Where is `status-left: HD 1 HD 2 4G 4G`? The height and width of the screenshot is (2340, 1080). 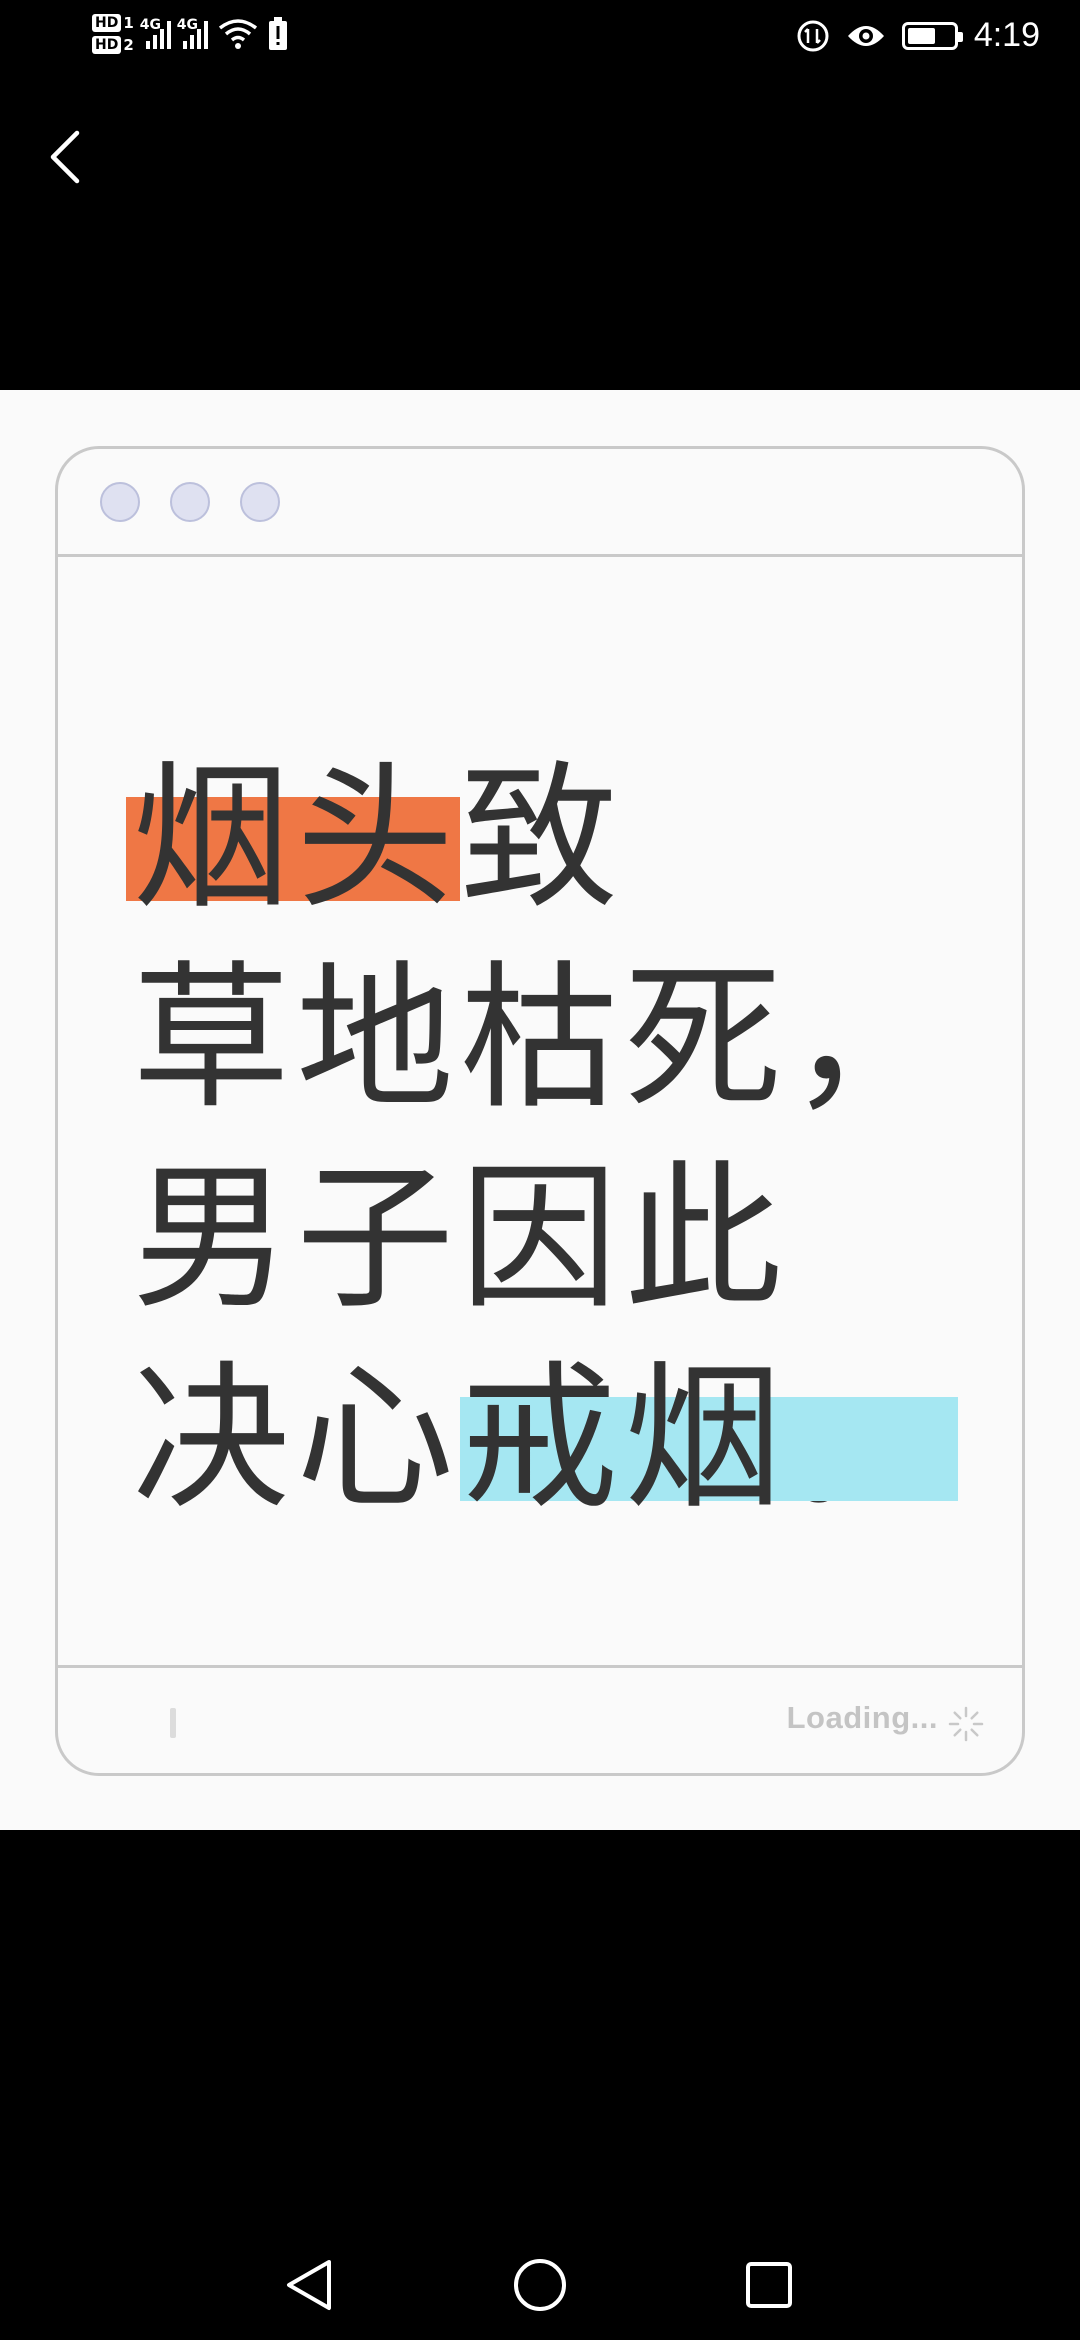 status-left: HD 1 HD 2 4G 4G is located at coordinates (190, 34).